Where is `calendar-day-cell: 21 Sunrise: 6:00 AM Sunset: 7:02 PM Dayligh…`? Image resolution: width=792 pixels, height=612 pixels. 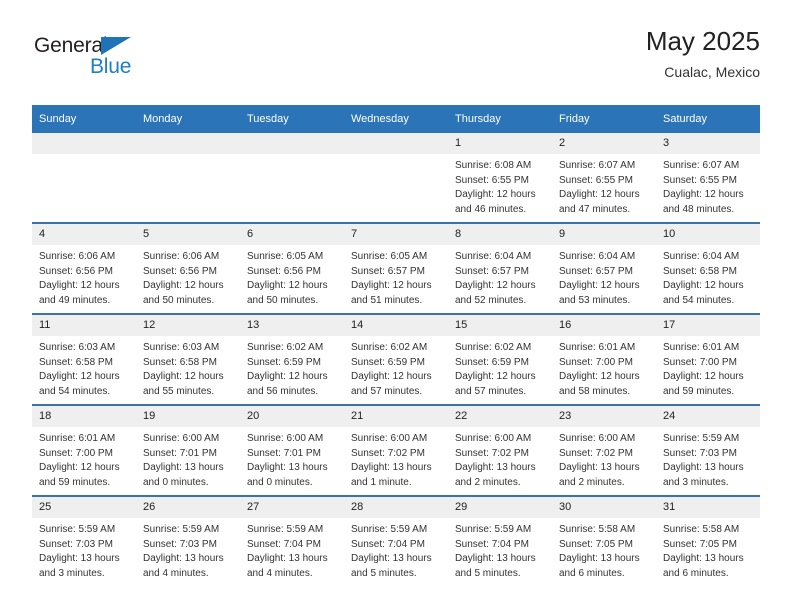 calendar-day-cell: 21 Sunrise: 6:00 AM Sunset: 7:02 PM Dayligh… is located at coordinates (396, 450).